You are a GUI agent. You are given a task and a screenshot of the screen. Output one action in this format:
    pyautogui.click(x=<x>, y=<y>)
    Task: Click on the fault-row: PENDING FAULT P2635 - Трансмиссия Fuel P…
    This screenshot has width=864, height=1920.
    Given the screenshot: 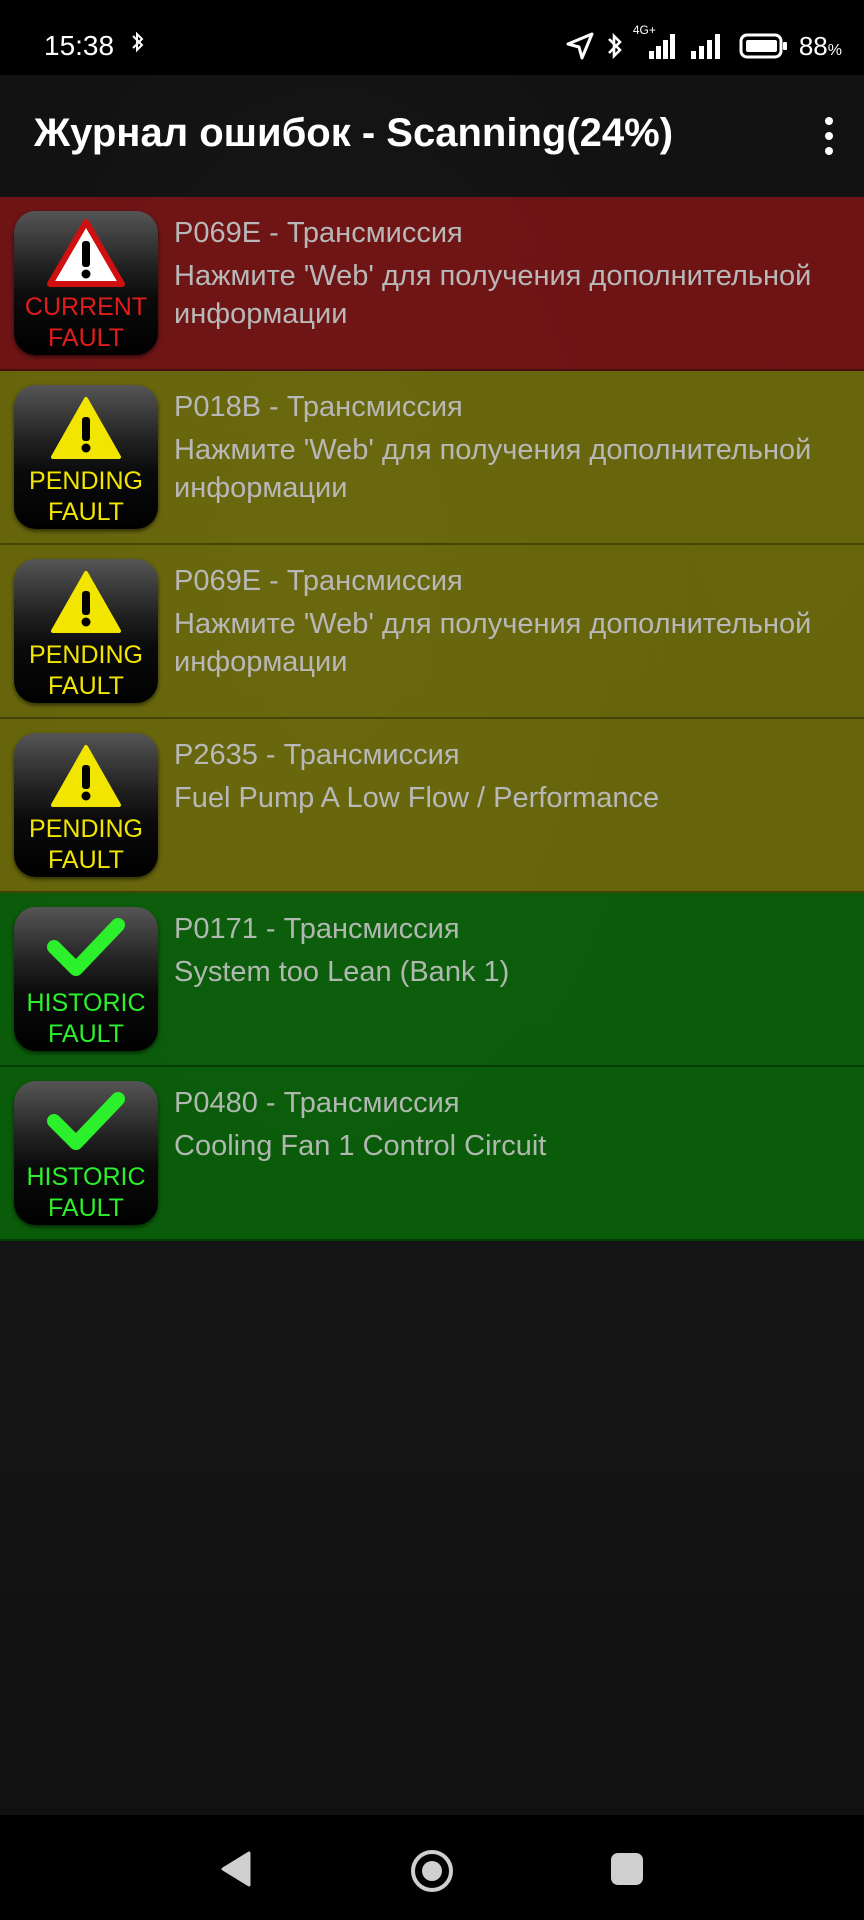 What is the action you would take?
    pyautogui.click(x=432, y=806)
    